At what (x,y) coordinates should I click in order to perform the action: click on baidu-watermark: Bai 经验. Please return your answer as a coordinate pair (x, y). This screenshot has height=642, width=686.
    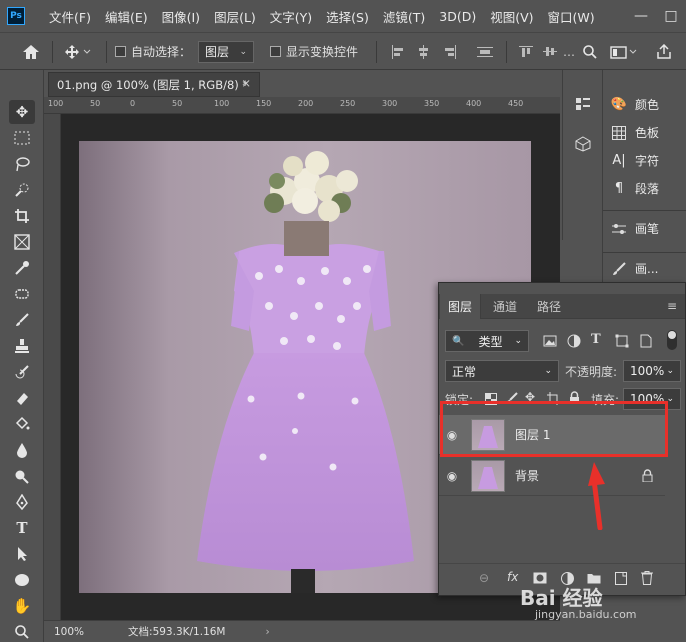
    Looking at the image, I should click on (561, 598).